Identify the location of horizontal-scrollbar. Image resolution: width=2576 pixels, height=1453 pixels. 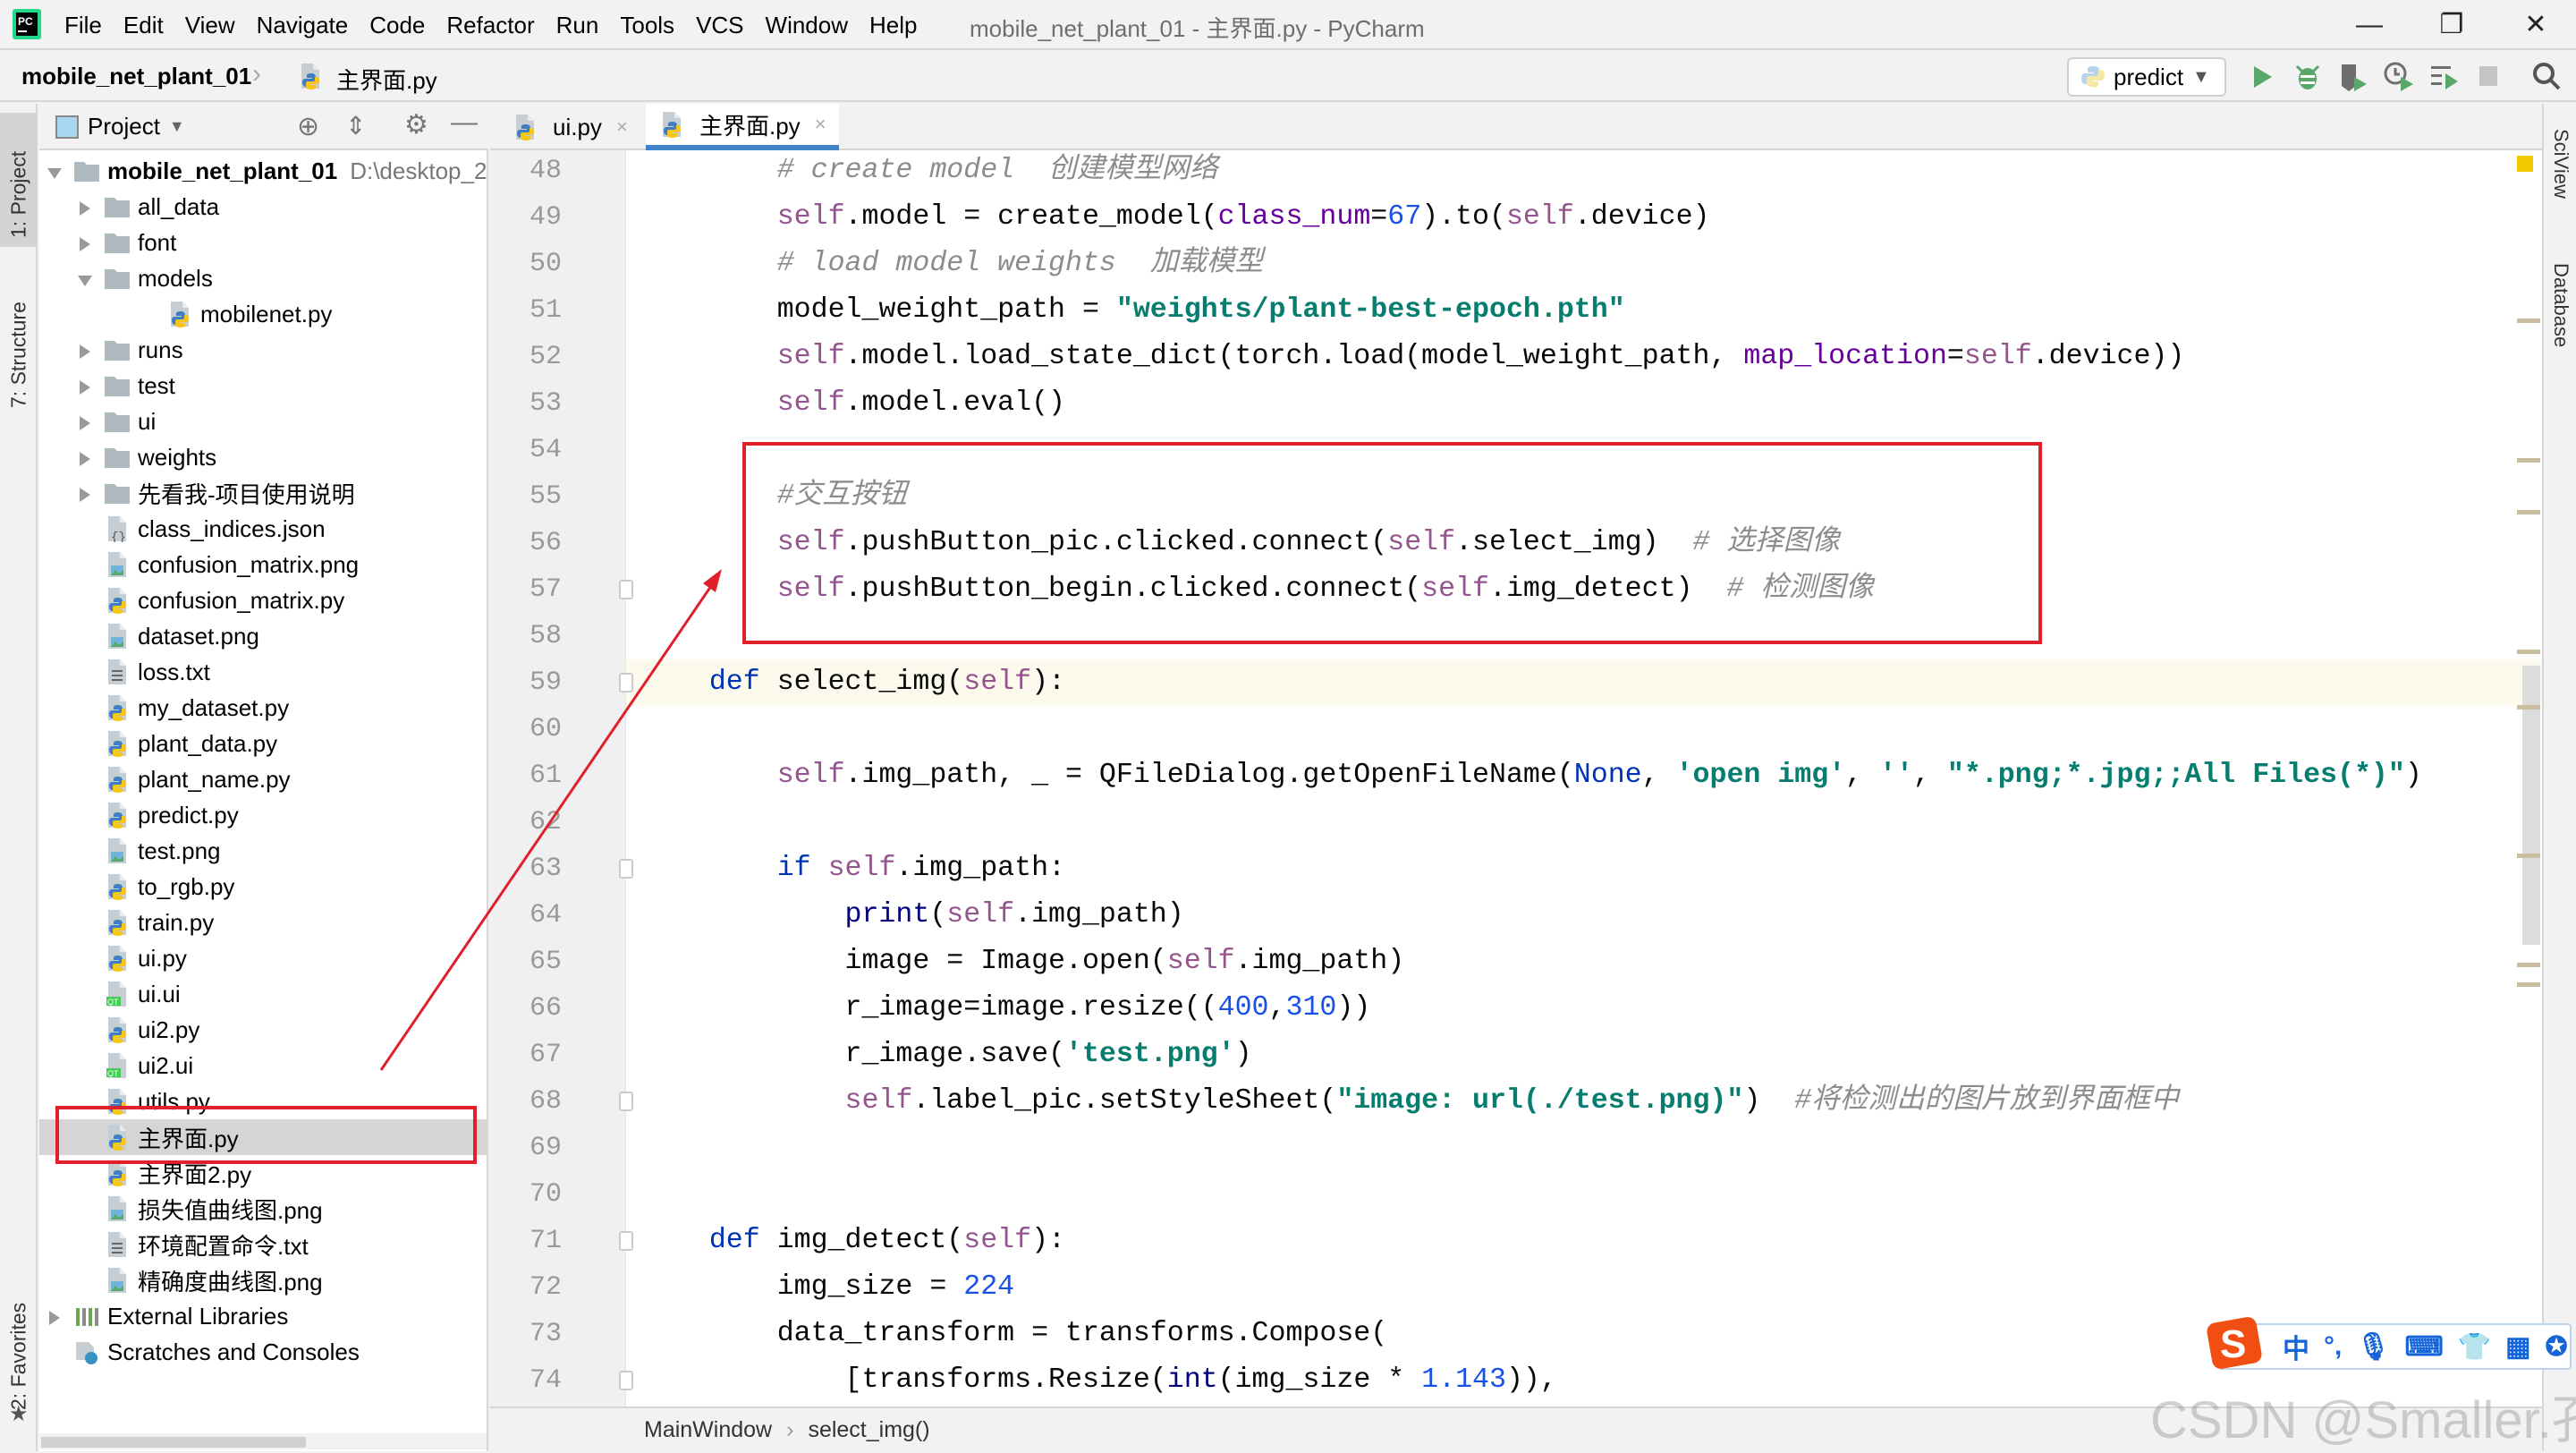
(263, 1441).